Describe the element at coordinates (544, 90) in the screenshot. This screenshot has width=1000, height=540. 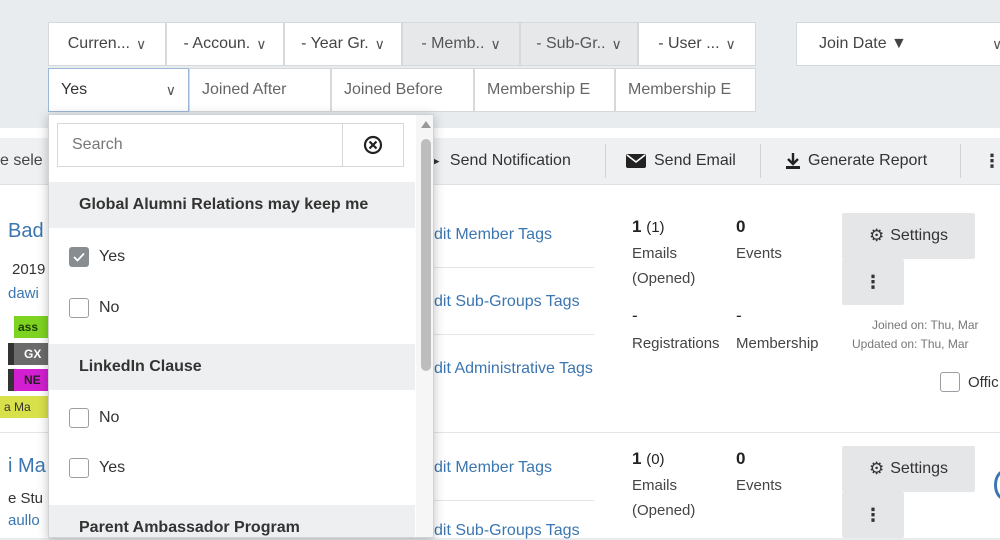
I see `membership-expiry-from-input: Membership E` at that location.